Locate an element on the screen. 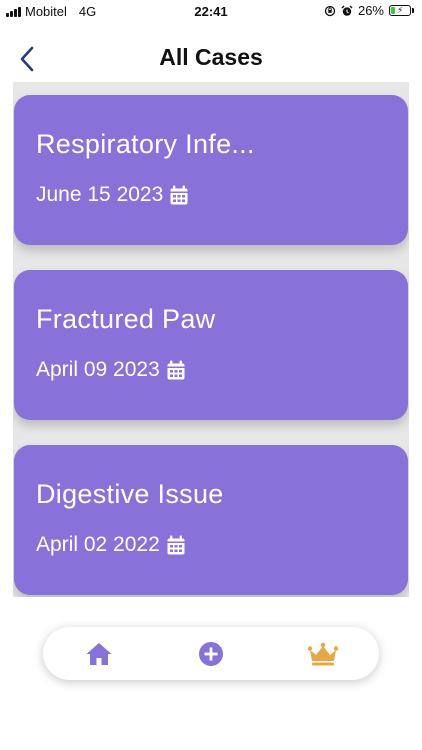  battery-percent: 26% is located at coordinates (370, 10).